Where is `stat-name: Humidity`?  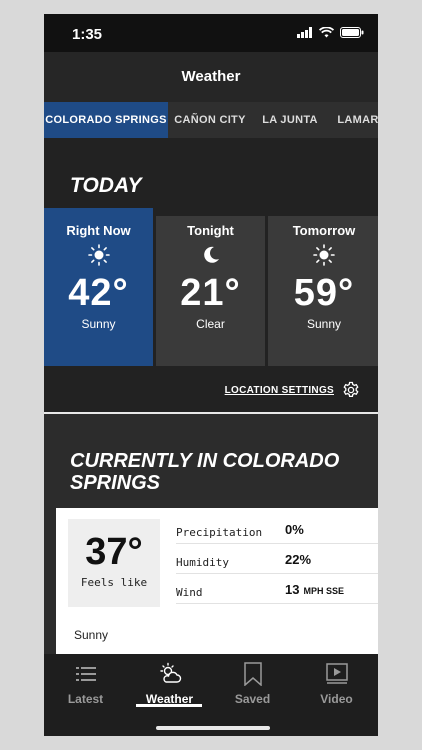
stat-name: Humidity is located at coordinates (202, 562).